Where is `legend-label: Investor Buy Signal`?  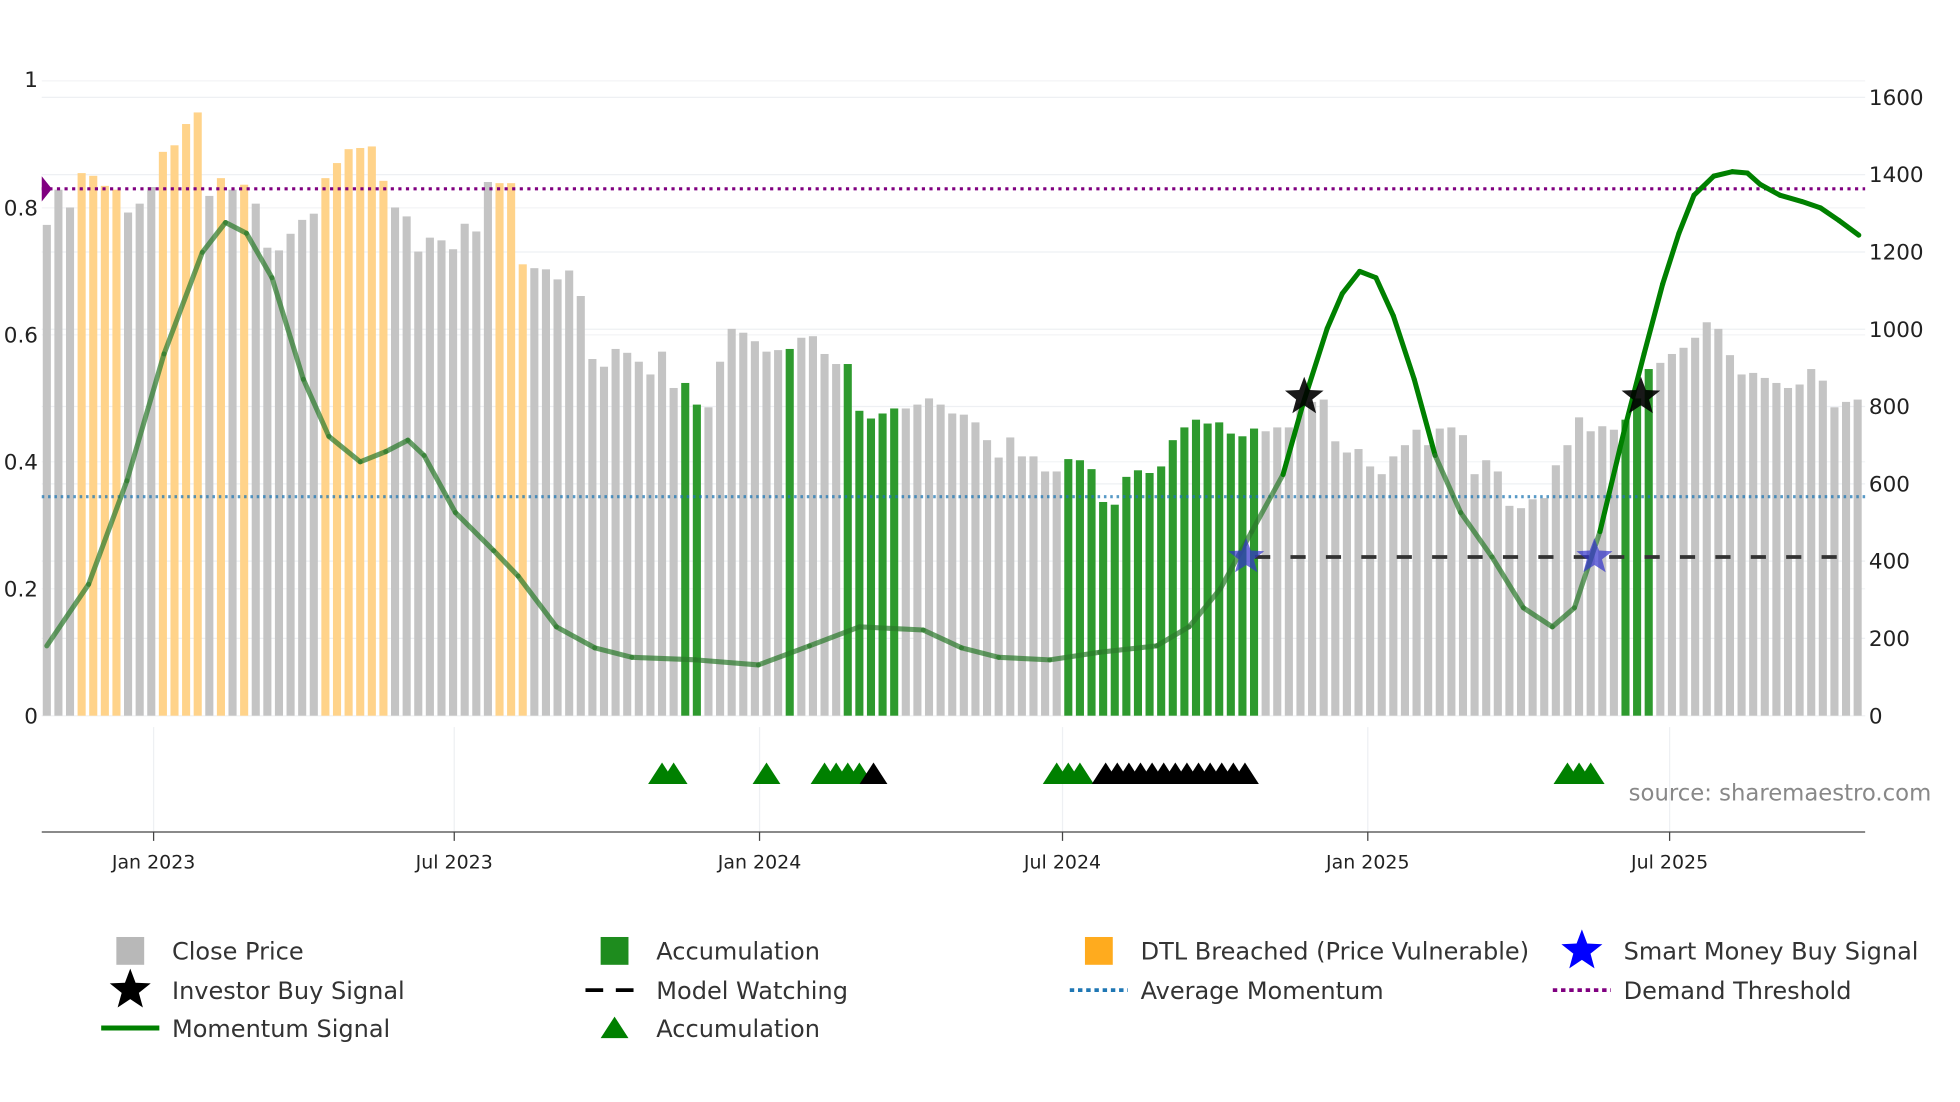
legend-label: Investor Buy Signal is located at coordinates (288, 991).